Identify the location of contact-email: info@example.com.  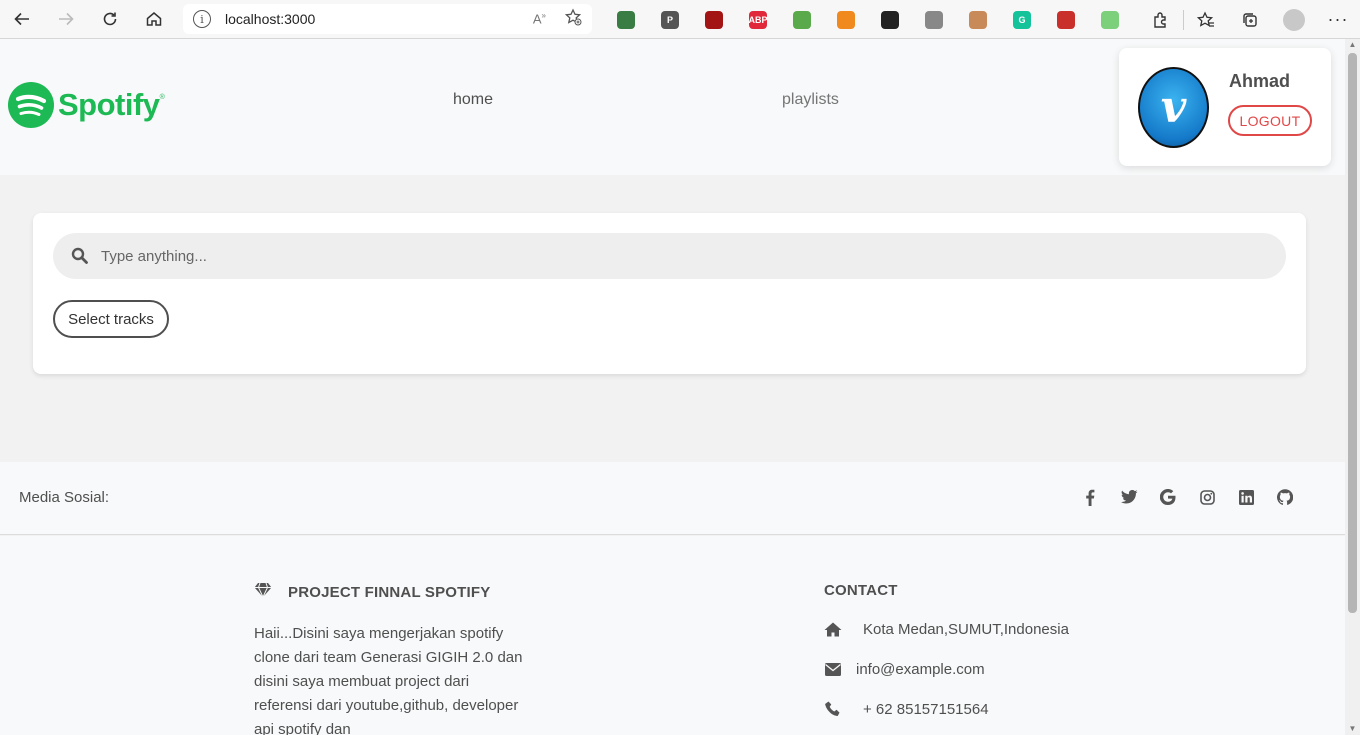
(984, 669).